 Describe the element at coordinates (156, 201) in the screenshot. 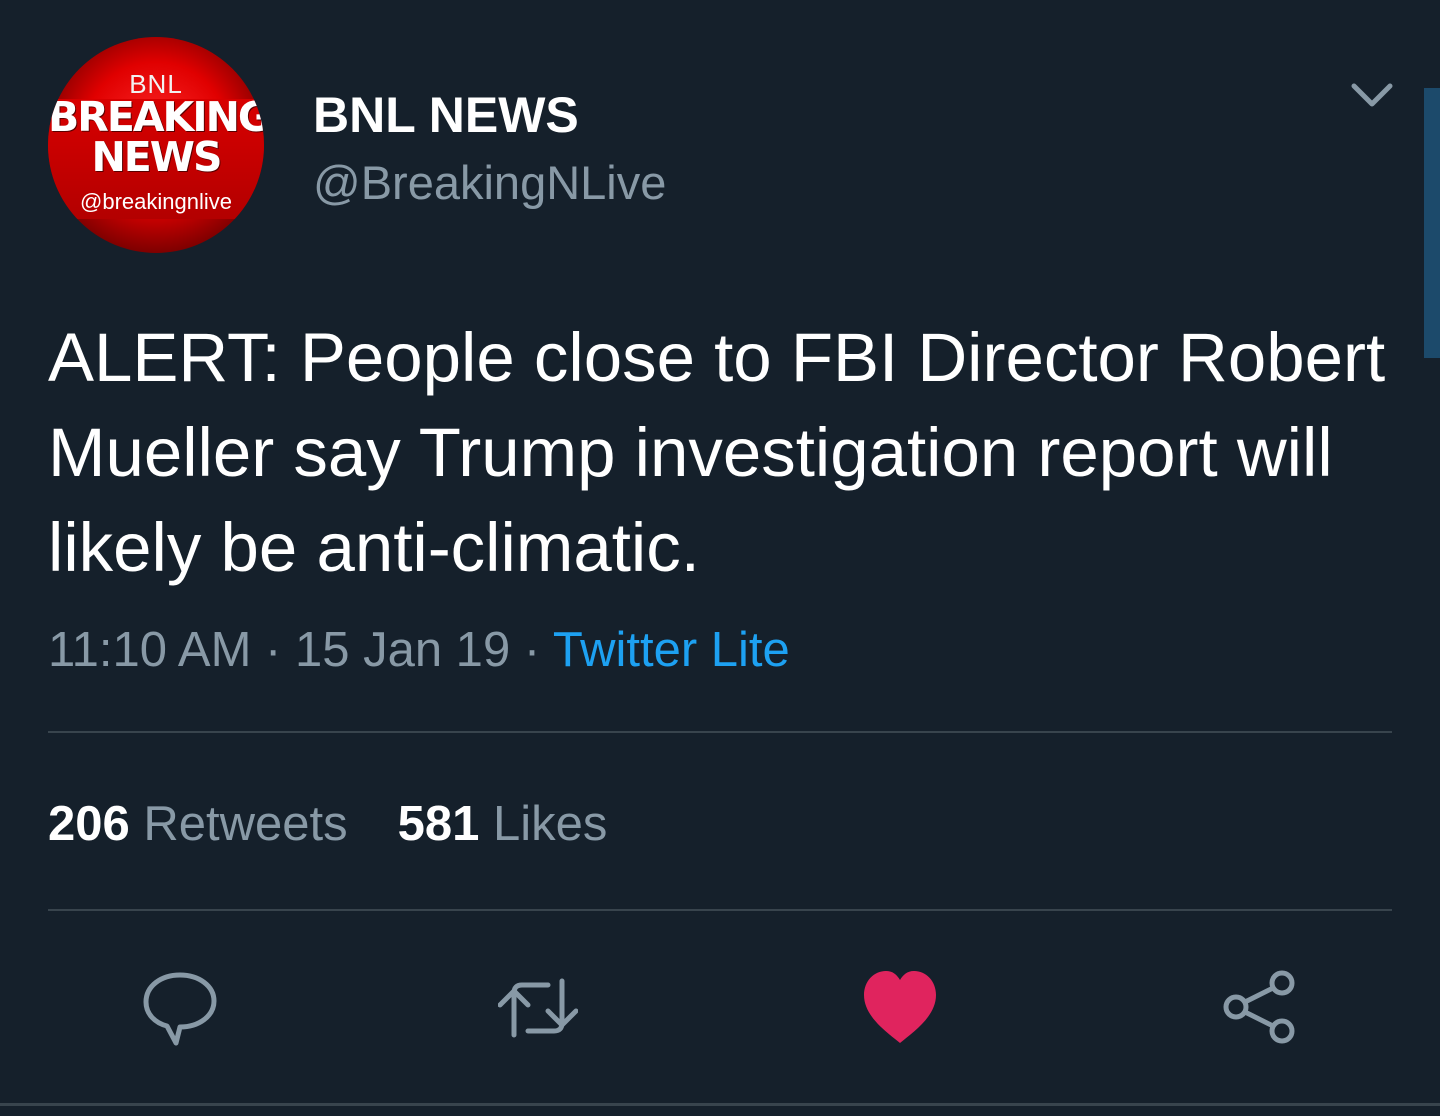

I see `avatar-handle-text: @breakingnlive` at that location.